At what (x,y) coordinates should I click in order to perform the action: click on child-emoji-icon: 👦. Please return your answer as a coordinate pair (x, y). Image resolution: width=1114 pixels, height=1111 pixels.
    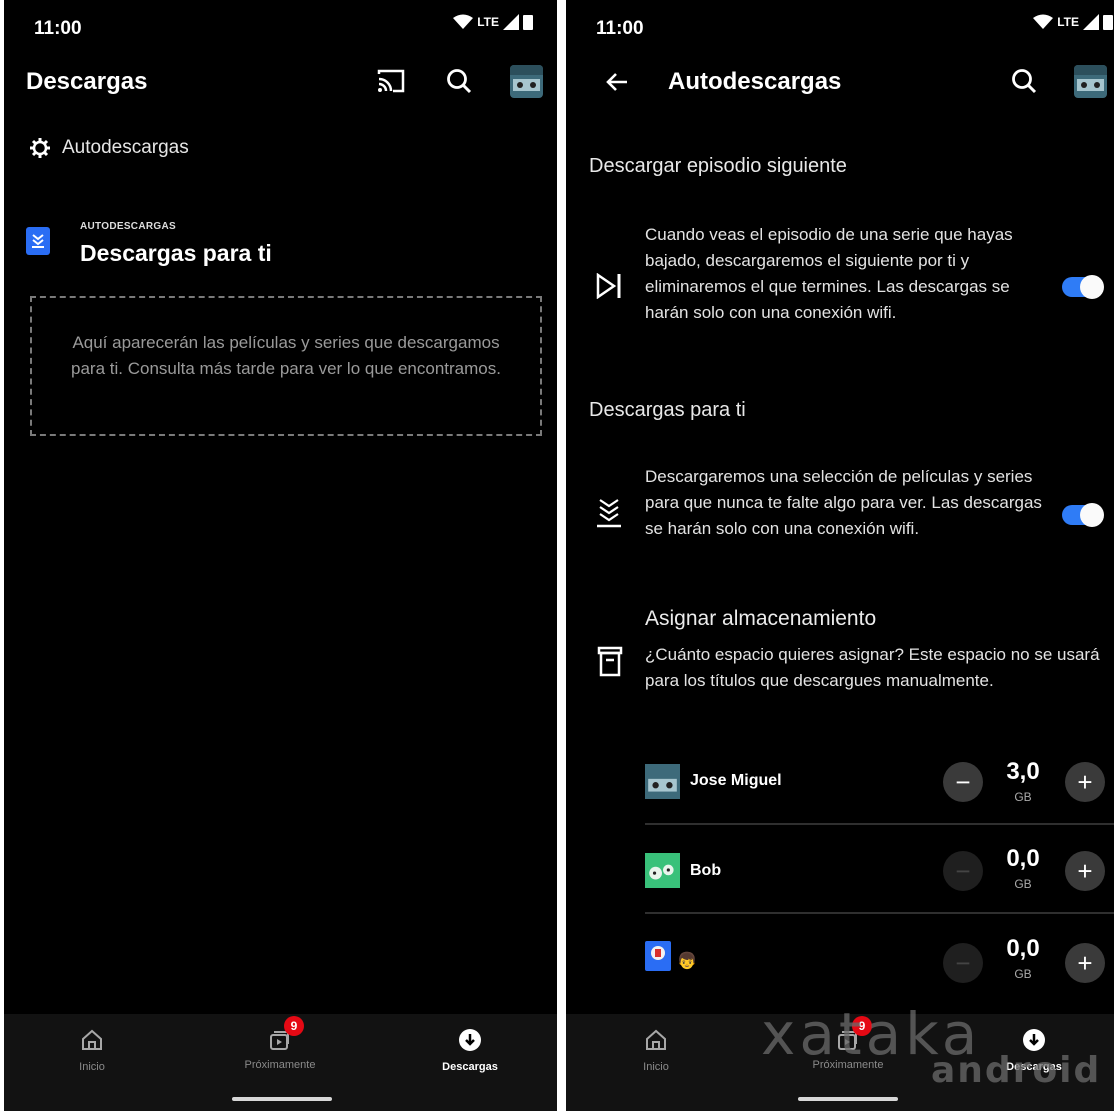
    Looking at the image, I should click on (687, 961).